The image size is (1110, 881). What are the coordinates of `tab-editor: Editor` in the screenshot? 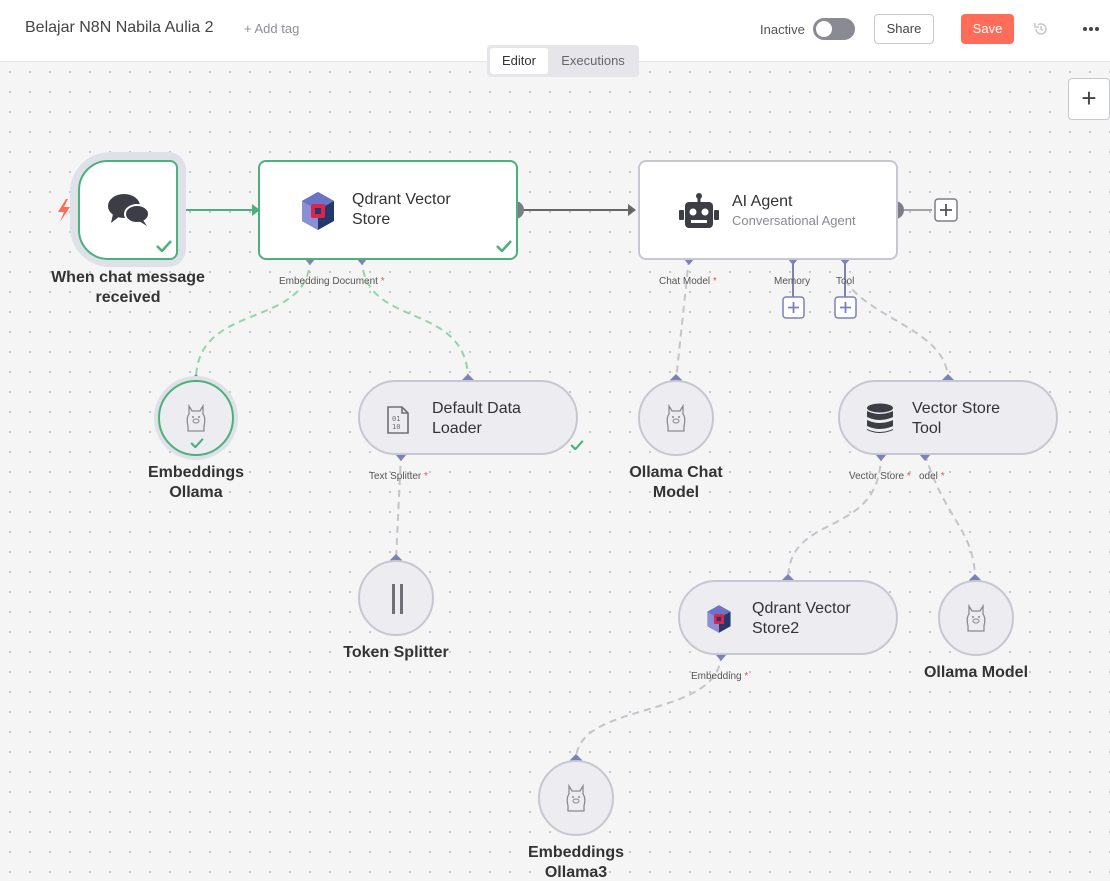 It's located at (519, 61).